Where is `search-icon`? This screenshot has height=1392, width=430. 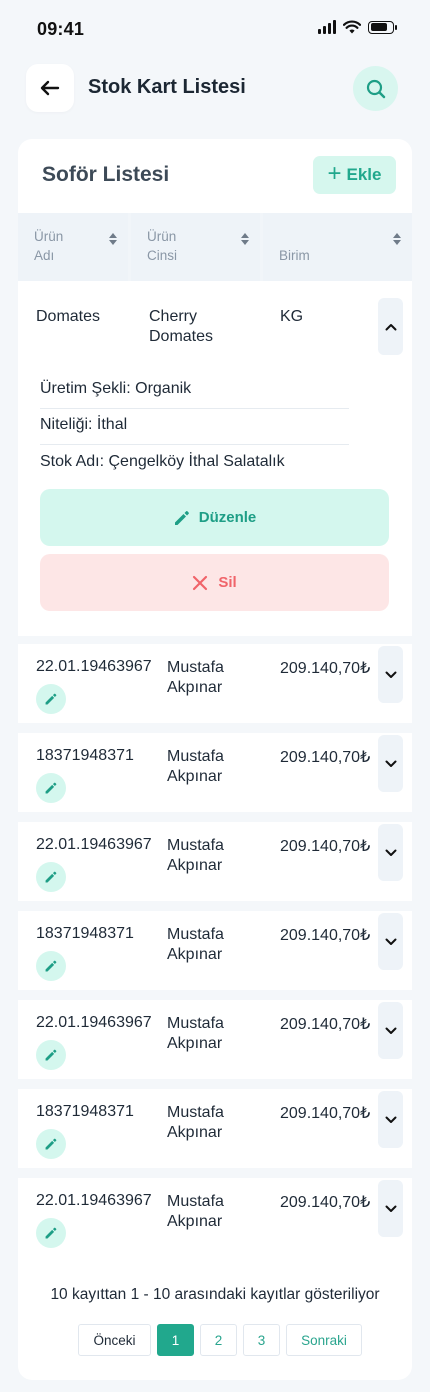
search-icon is located at coordinates (375, 88).